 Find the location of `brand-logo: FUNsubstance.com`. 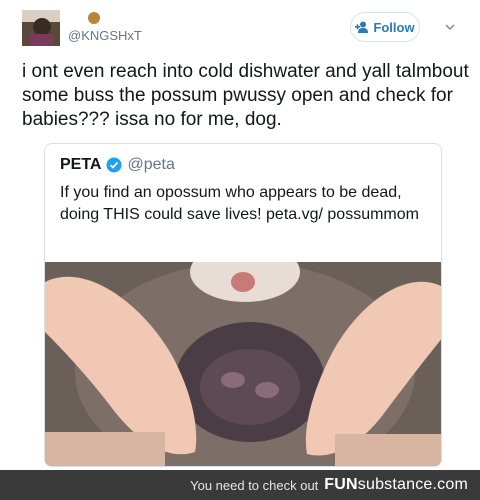

brand-logo: FUNsubstance.com is located at coordinates (396, 485).